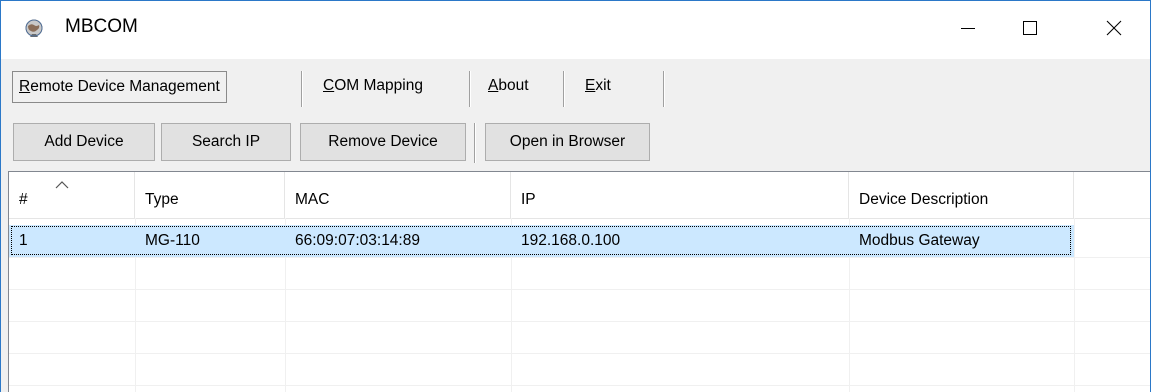  I want to click on menu-exit: Exit, so click(598, 87).